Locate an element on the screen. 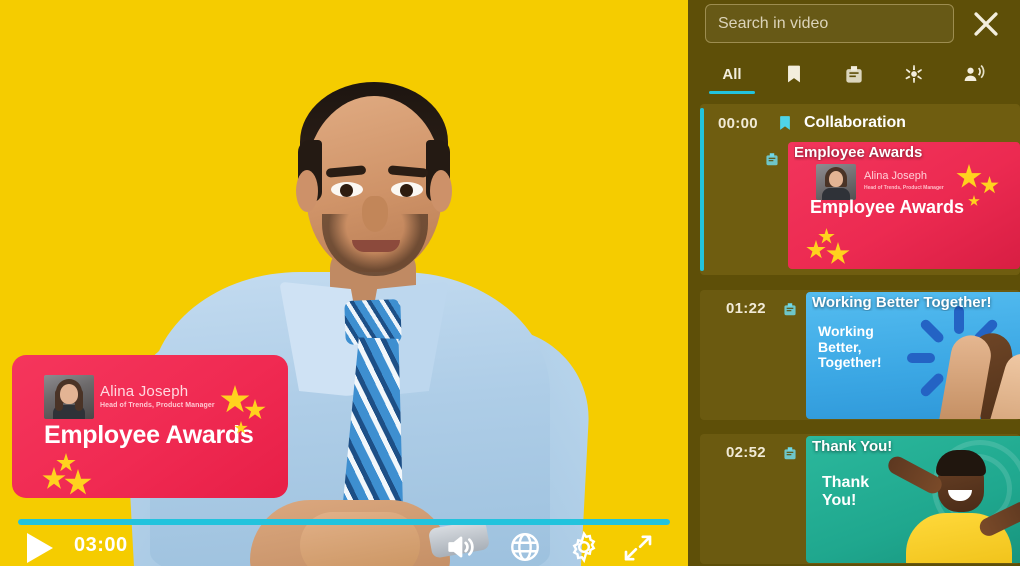 The width and height of the screenshot is (1020, 566). chapter-timestamp: 00:00 is located at coordinates (738, 123).